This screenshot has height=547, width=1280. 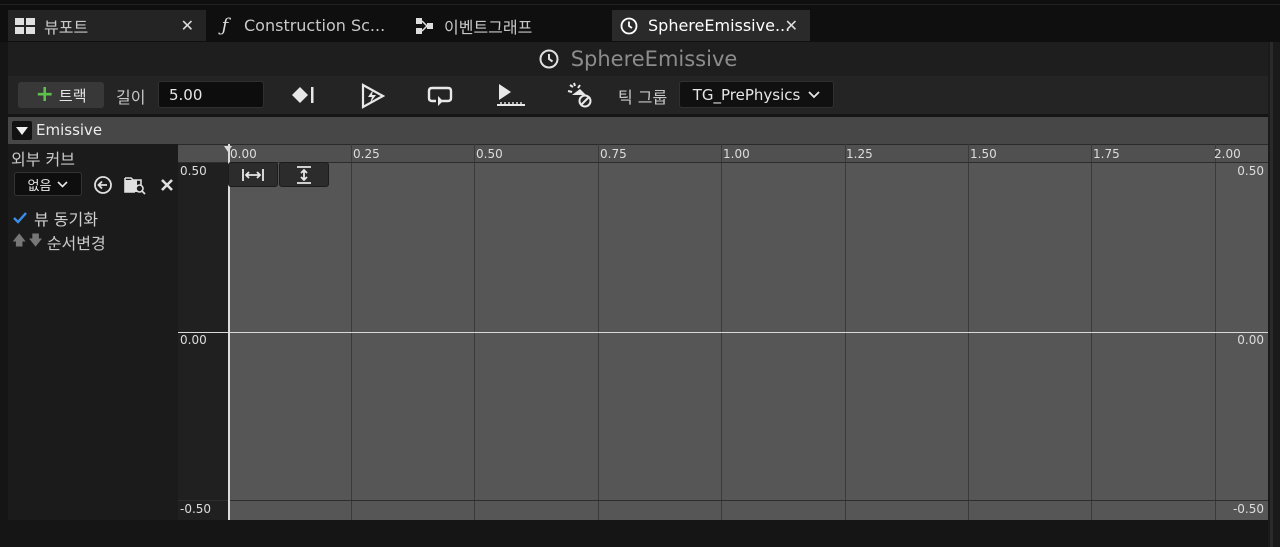 What do you see at coordinates (613, 154) in the screenshot?
I see `x-tick-label: 0.75` at bounding box center [613, 154].